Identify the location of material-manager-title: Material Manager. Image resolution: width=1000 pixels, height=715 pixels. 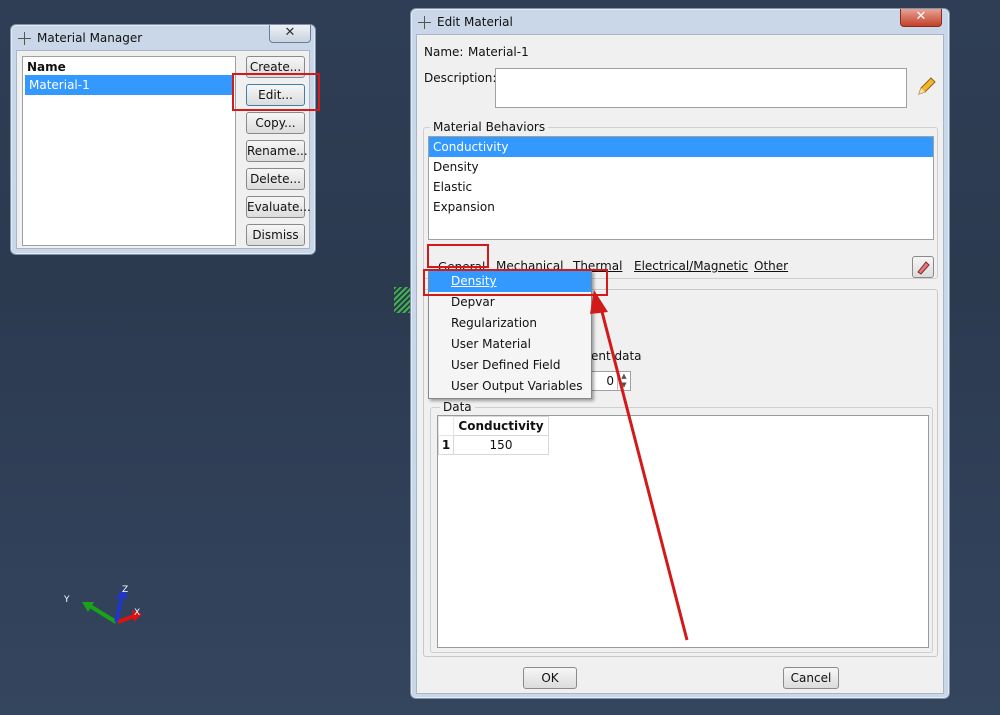
(90, 38).